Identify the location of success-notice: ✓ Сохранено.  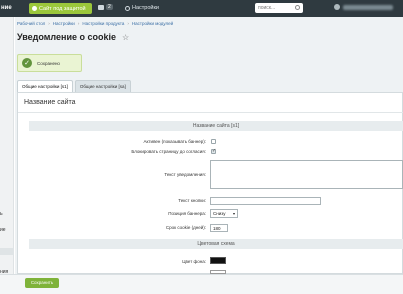
(49, 63).